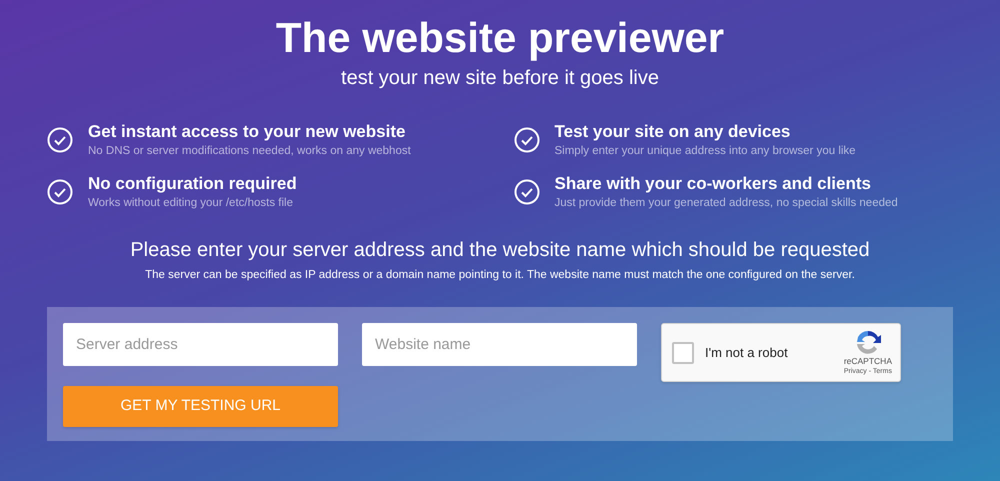  What do you see at coordinates (249, 151) in the screenshot?
I see `feature-description: No DNS or server modifications needed, works on any webhost` at bounding box center [249, 151].